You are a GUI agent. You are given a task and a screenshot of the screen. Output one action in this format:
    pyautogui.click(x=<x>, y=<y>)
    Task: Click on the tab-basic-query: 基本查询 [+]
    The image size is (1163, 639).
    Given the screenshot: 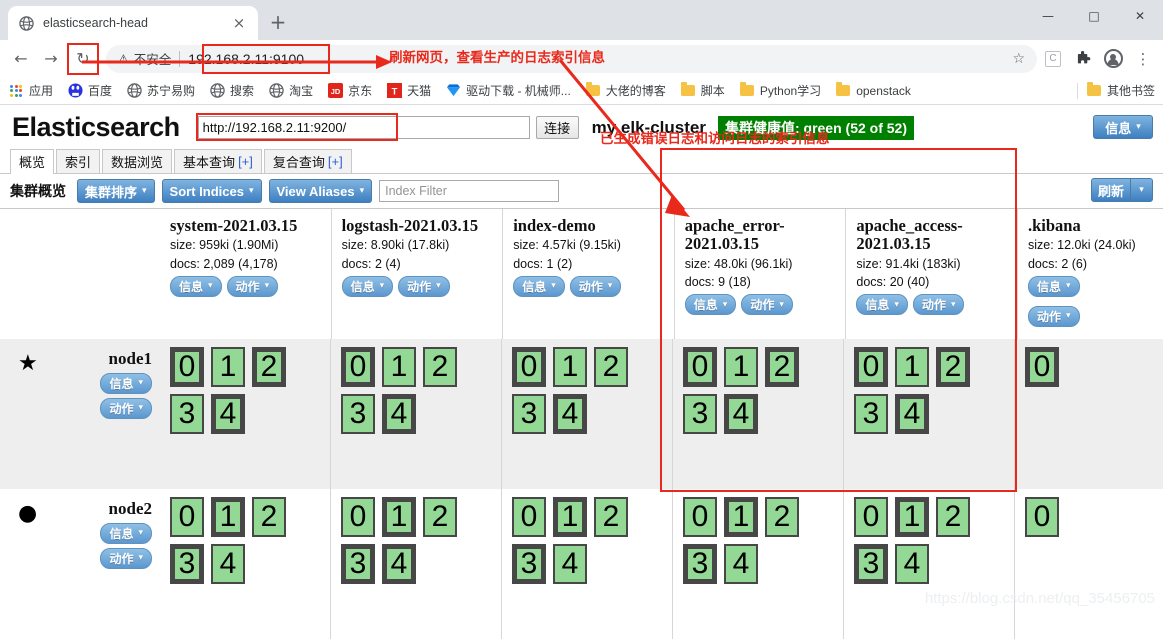 What is the action you would take?
    pyautogui.click(x=218, y=161)
    